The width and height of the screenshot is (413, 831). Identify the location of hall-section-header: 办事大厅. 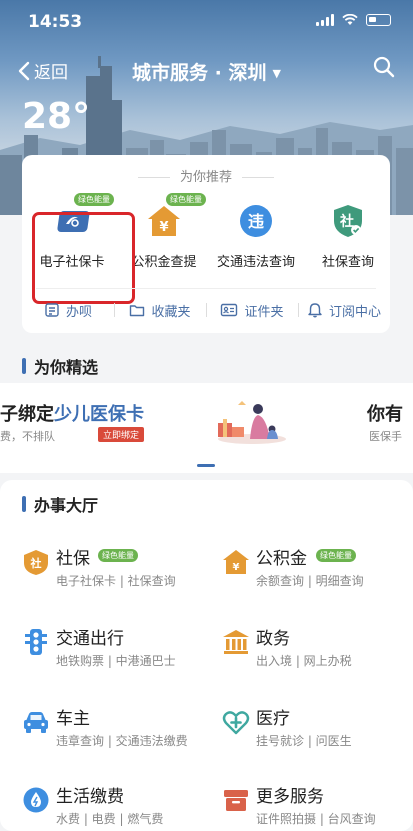
(60, 504).